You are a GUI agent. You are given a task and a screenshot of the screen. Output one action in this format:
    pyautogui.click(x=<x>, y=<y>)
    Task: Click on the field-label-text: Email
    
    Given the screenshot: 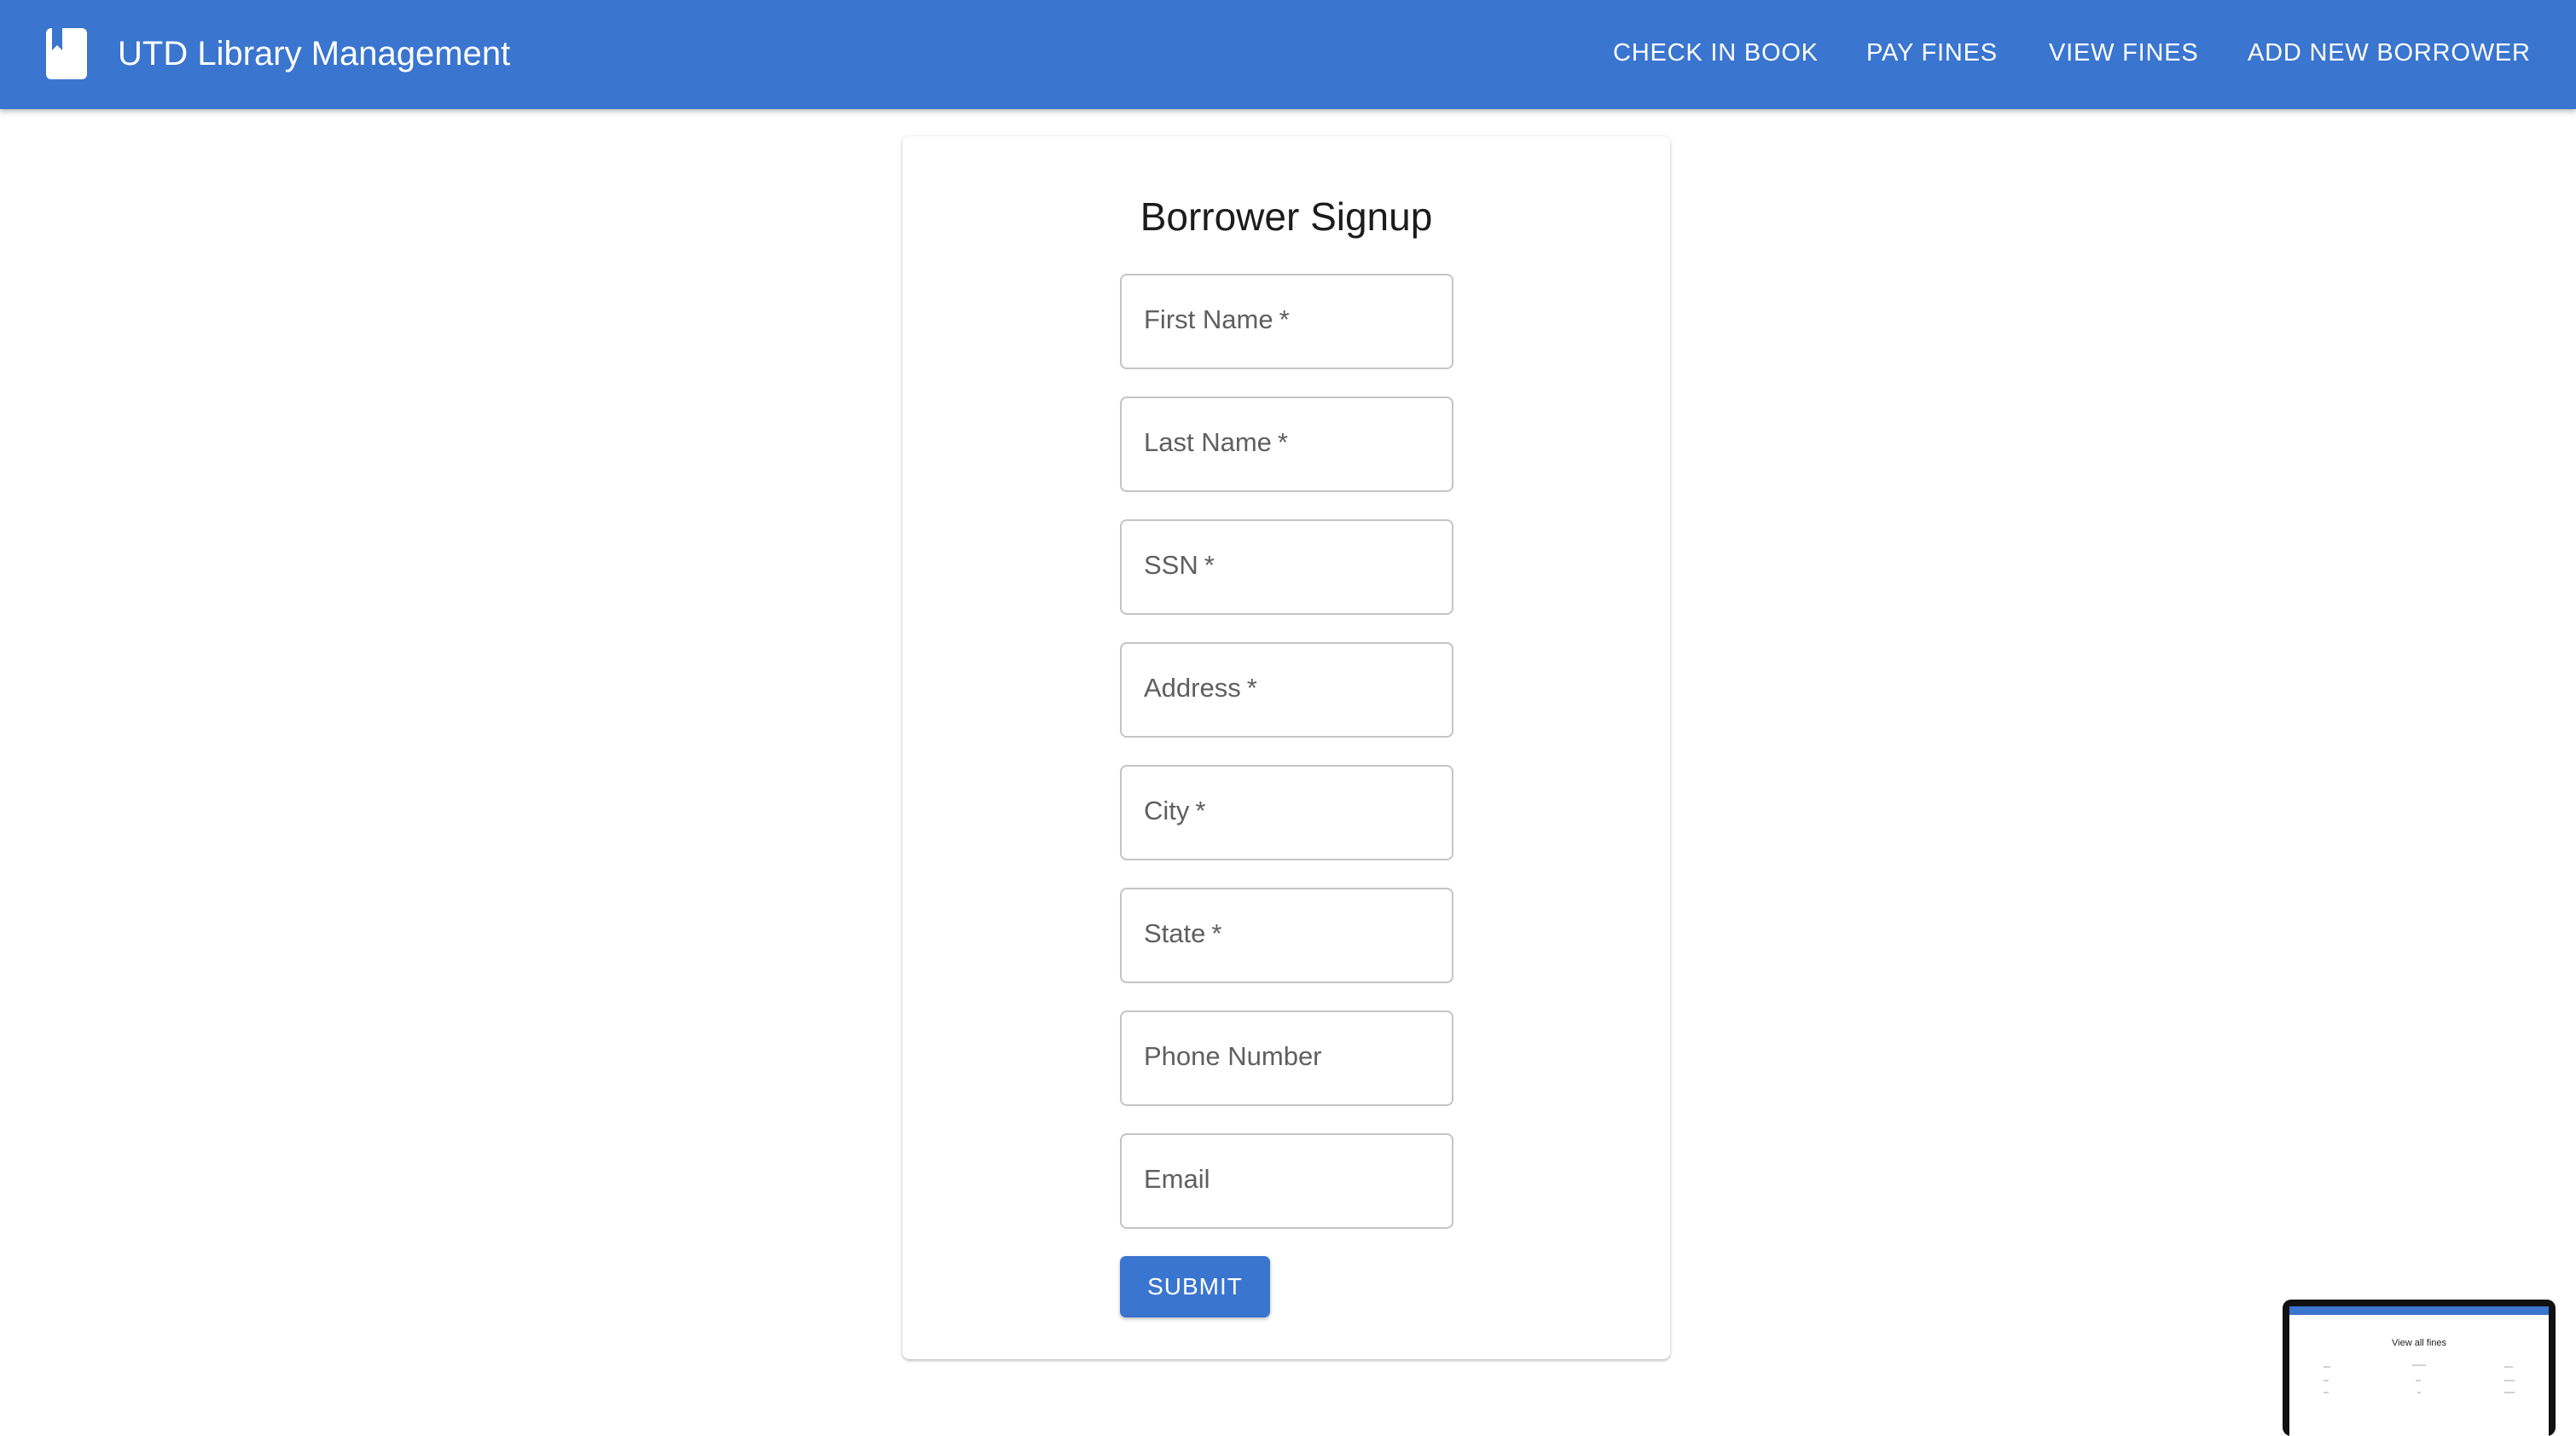 What is the action you would take?
    pyautogui.click(x=1177, y=1179)
    